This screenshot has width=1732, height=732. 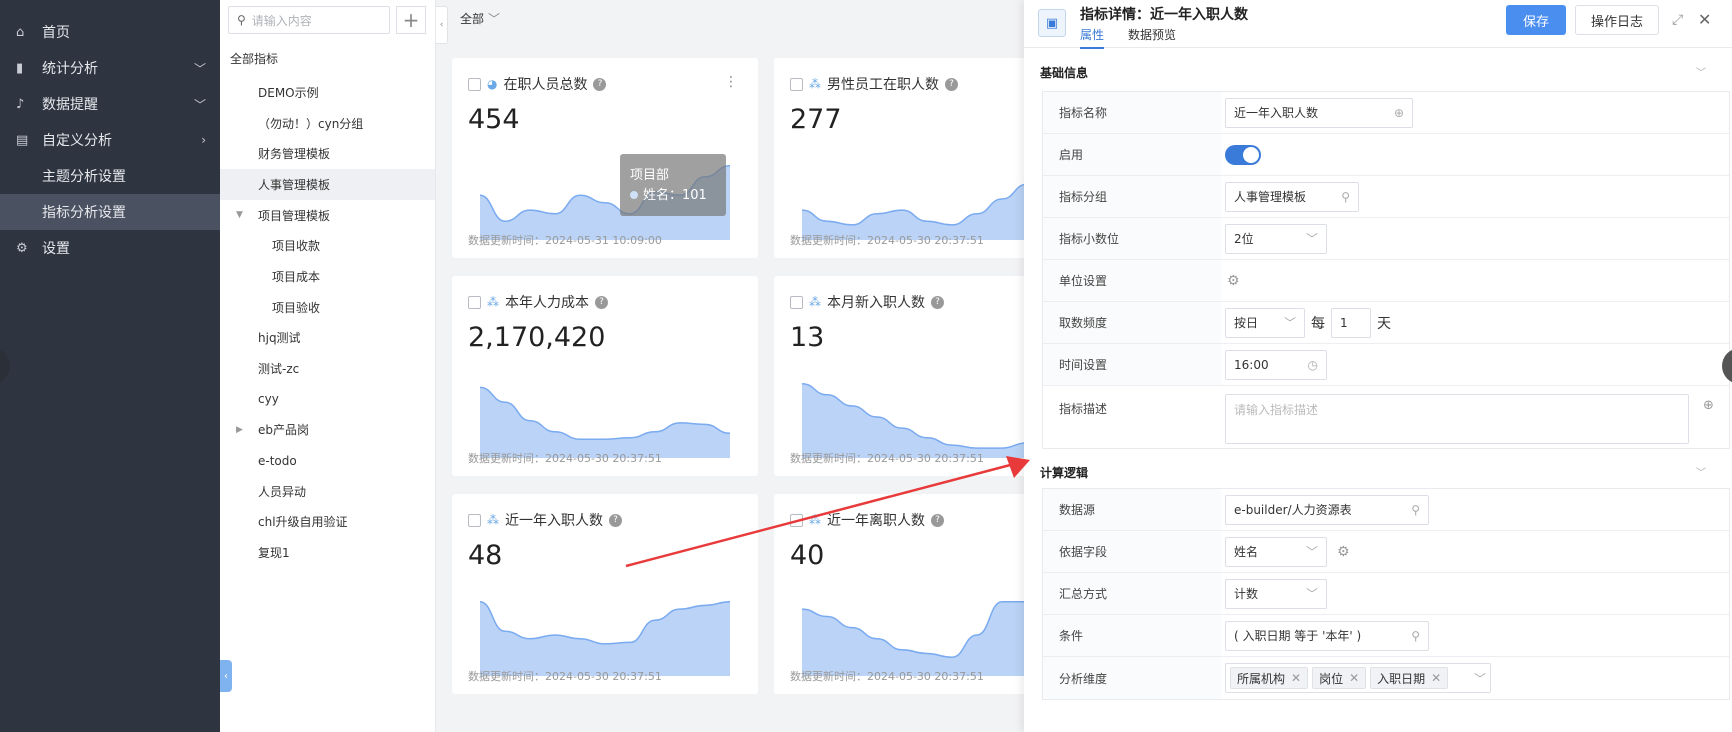 What do you see at coordinates (239, 430) in the screenshot?
I see `caret-right-icon: ▶` at bounding box center [239, 430].